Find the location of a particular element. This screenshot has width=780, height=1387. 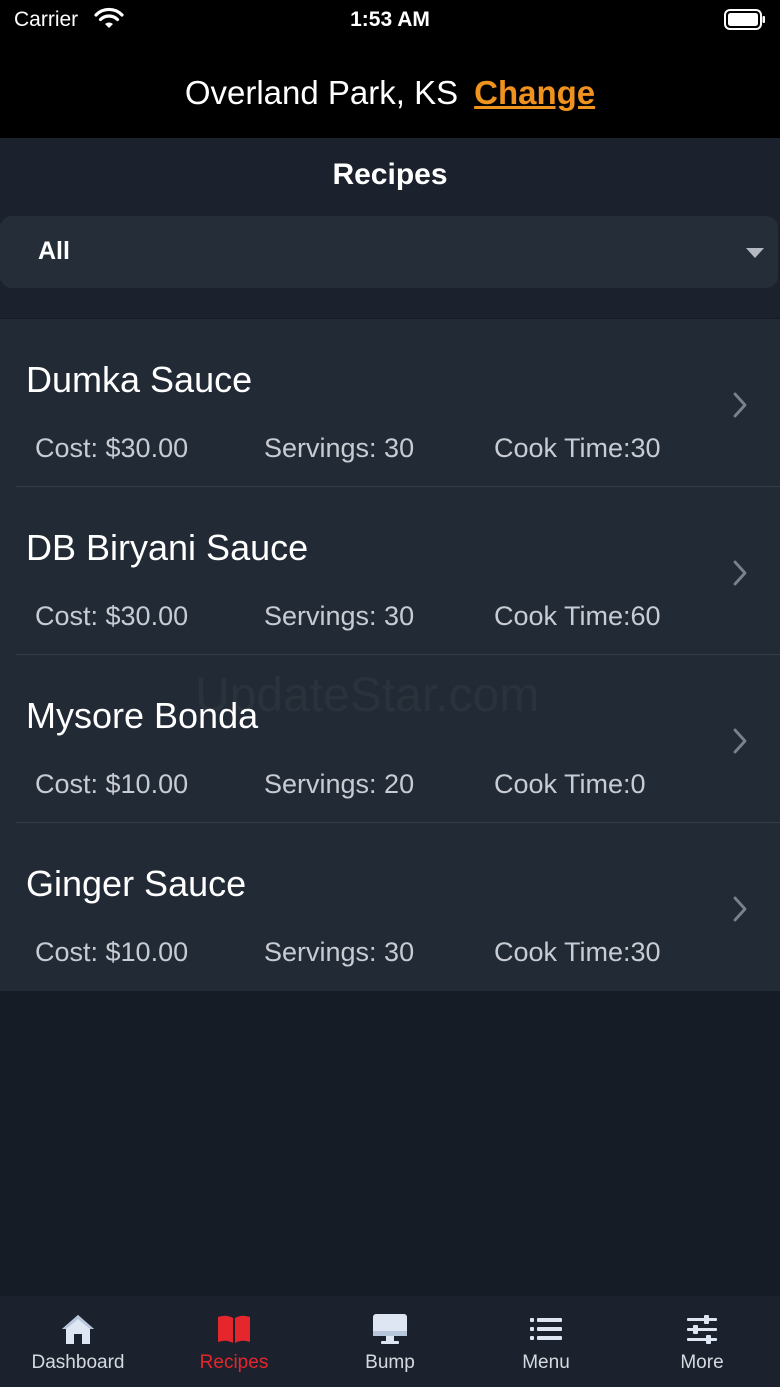

battery-icon is located at coordinates (744, 19).